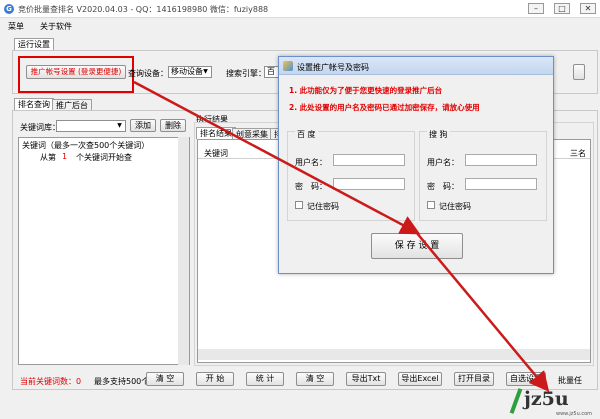 This screenshot has height=419, width=600. What do you see at coordinates (574, 414) in the screenshot?
I see `watermark-site: www.jz5u.com` at bounding box center [574, 414].